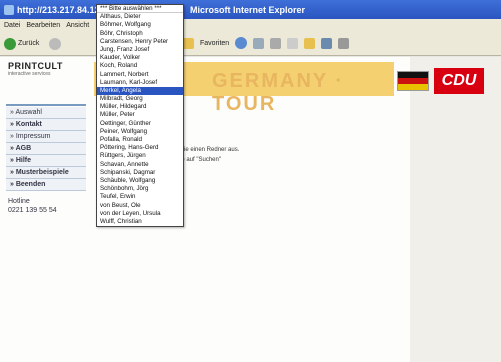  Describe the element at coordinates (140, 91) in the screenshot. I see `dropdown-option: Merkel, Angela` at that location.